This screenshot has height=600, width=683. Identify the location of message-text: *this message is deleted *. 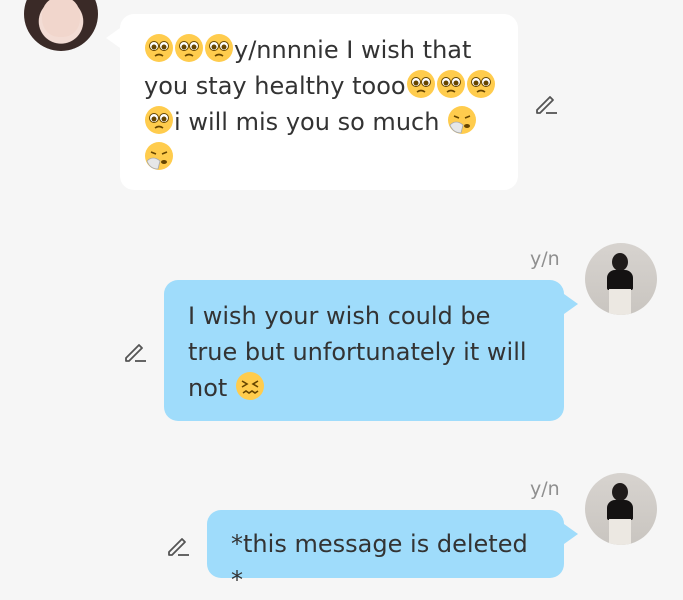
(379, 562).